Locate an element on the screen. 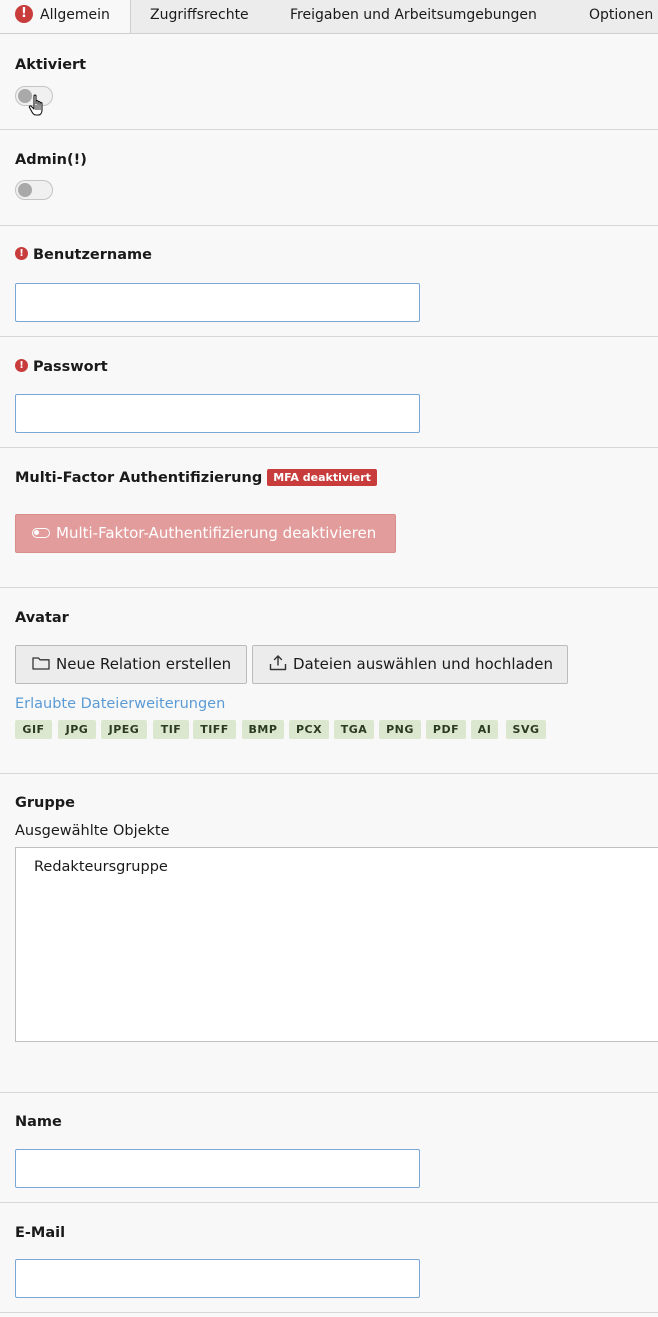  extension-badge: PNG is located at coordinates (400, 729).